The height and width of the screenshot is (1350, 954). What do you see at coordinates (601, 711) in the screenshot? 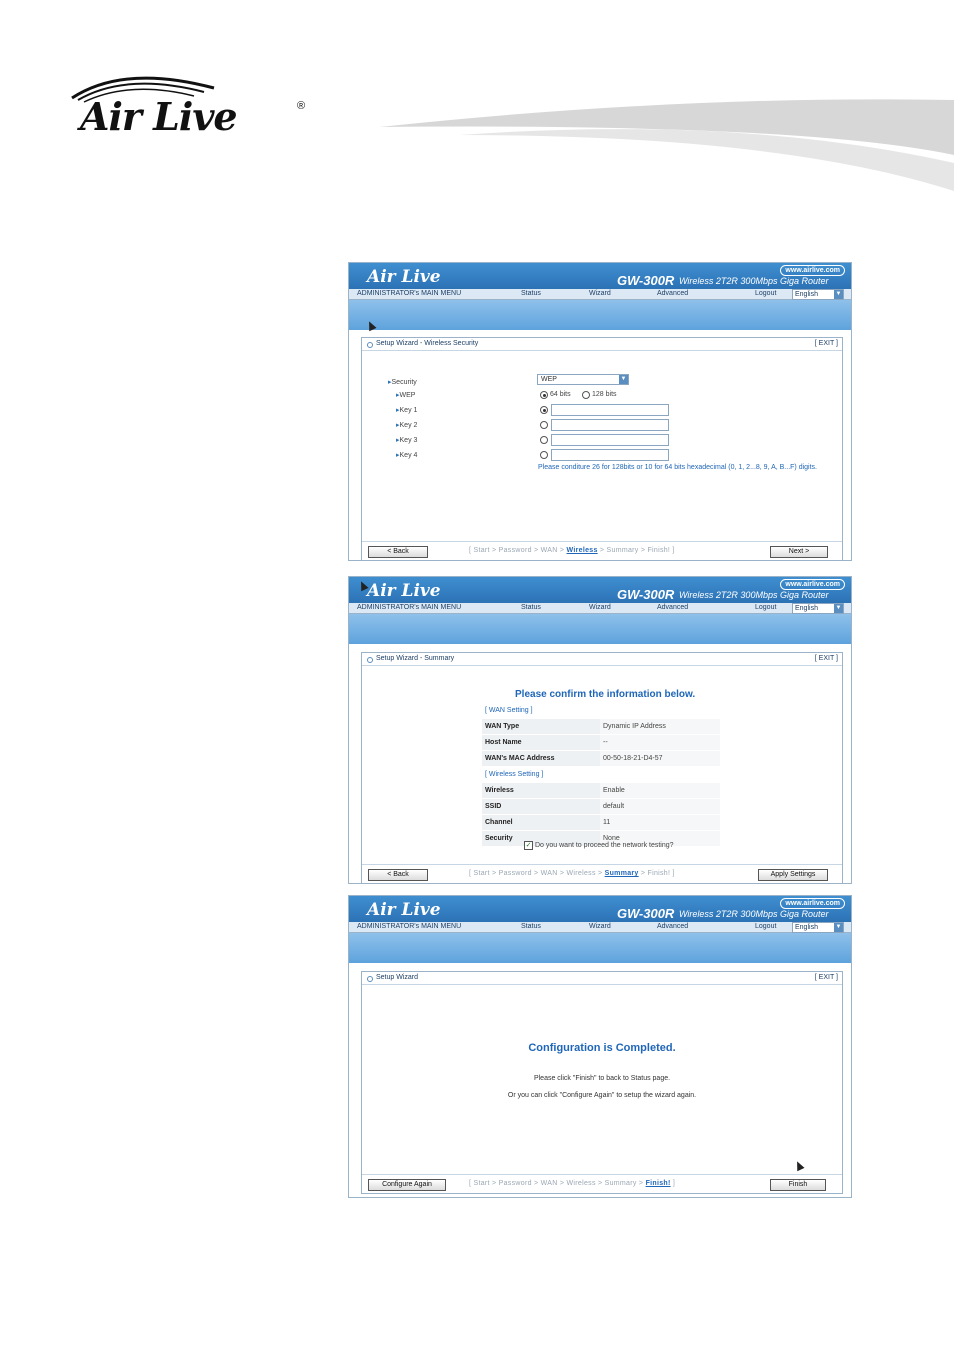
I see `wan-section-heading: [ WAN Setting ]` at bounding box center [601, 711].